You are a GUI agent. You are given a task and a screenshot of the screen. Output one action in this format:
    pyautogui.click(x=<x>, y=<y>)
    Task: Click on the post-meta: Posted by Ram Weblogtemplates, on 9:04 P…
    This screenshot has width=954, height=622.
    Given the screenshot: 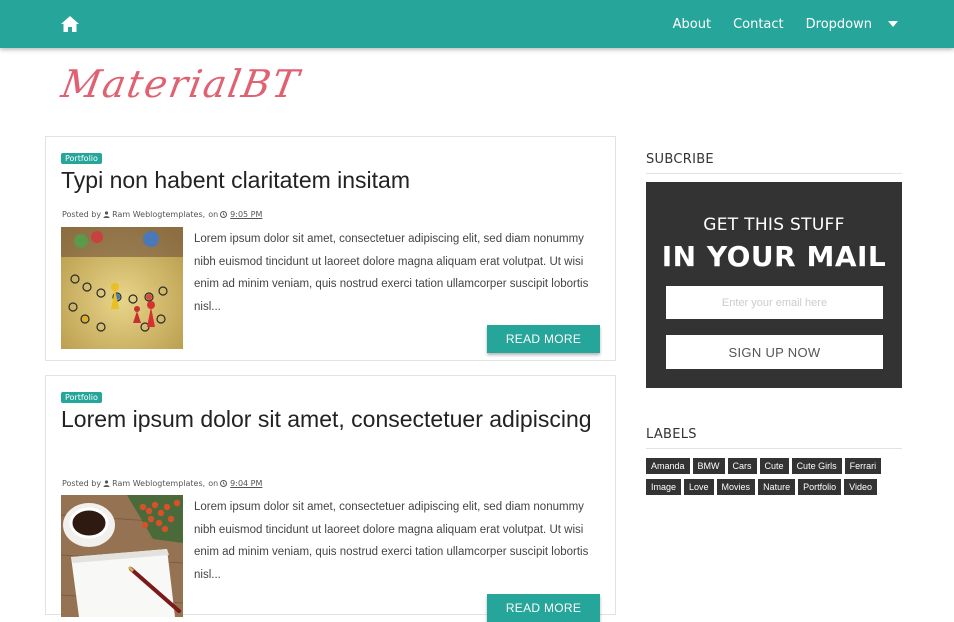 What is the action you would take?
    pyautogui.click(x=162, y=483)
    